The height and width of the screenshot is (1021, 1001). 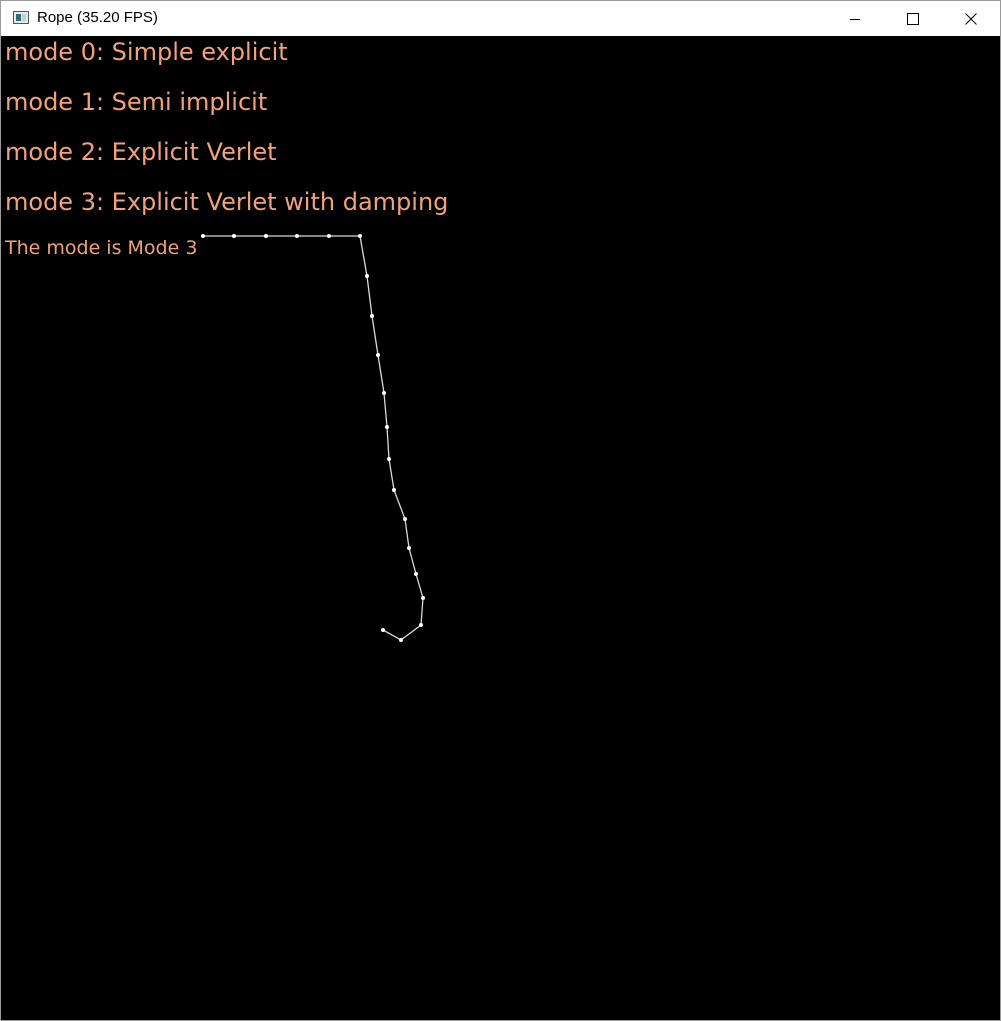 I want to click on minimize-icon, so click(x=855, y=19).